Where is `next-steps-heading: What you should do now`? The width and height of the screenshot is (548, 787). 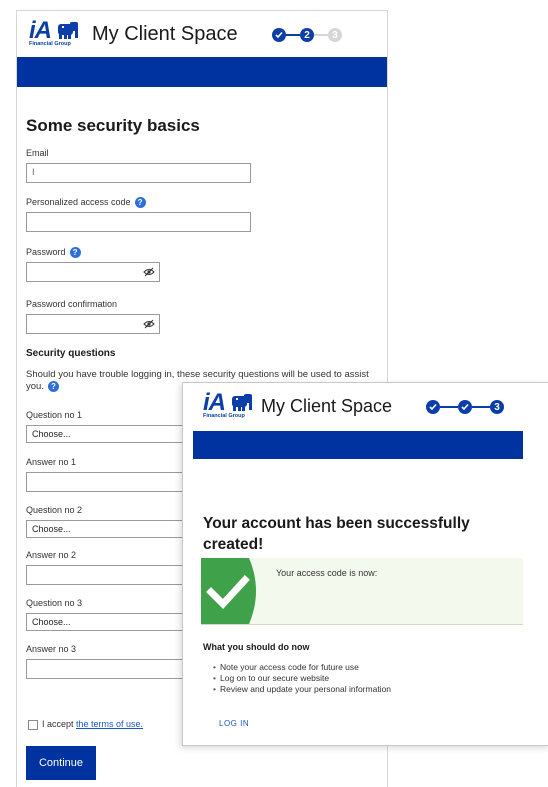 next-steps-heading: What you should do now is located at coordinates (256, 647).